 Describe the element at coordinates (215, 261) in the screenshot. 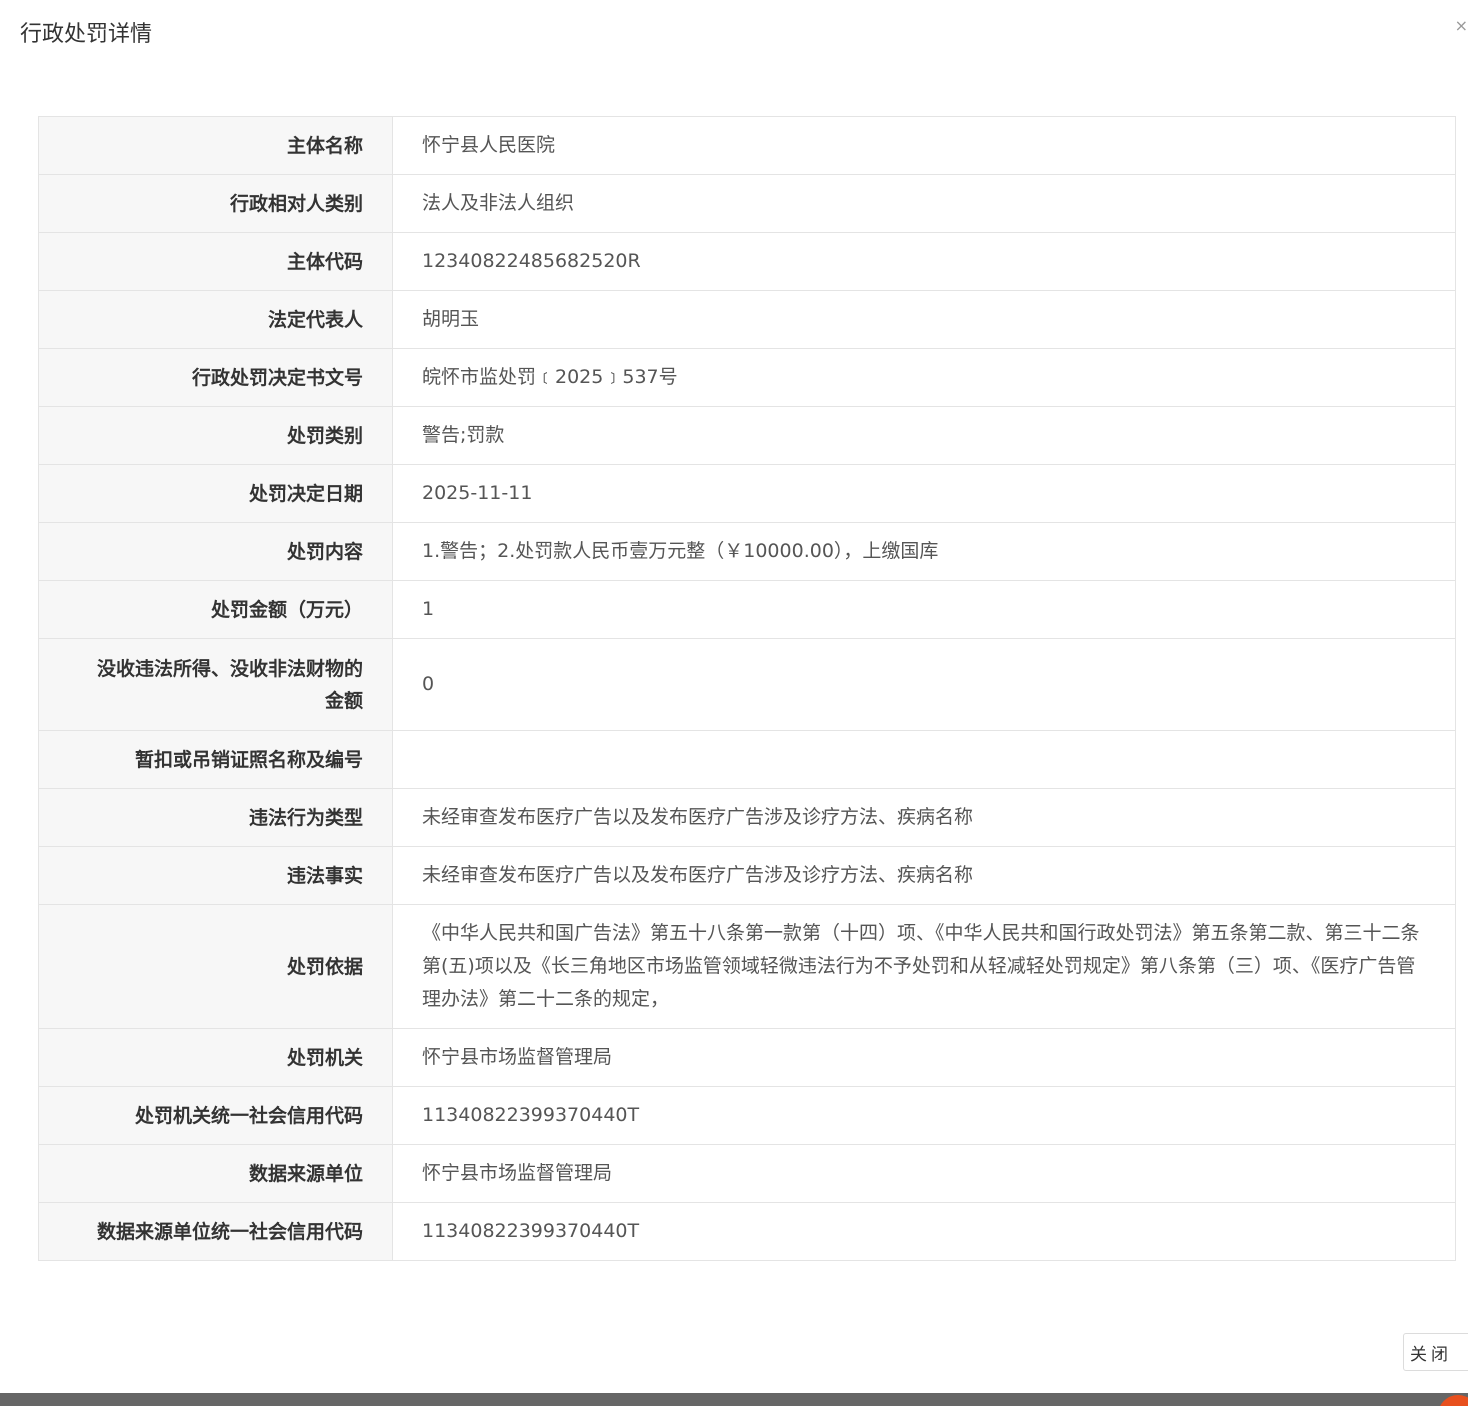

I see `row-label: 主体代码` at that location.